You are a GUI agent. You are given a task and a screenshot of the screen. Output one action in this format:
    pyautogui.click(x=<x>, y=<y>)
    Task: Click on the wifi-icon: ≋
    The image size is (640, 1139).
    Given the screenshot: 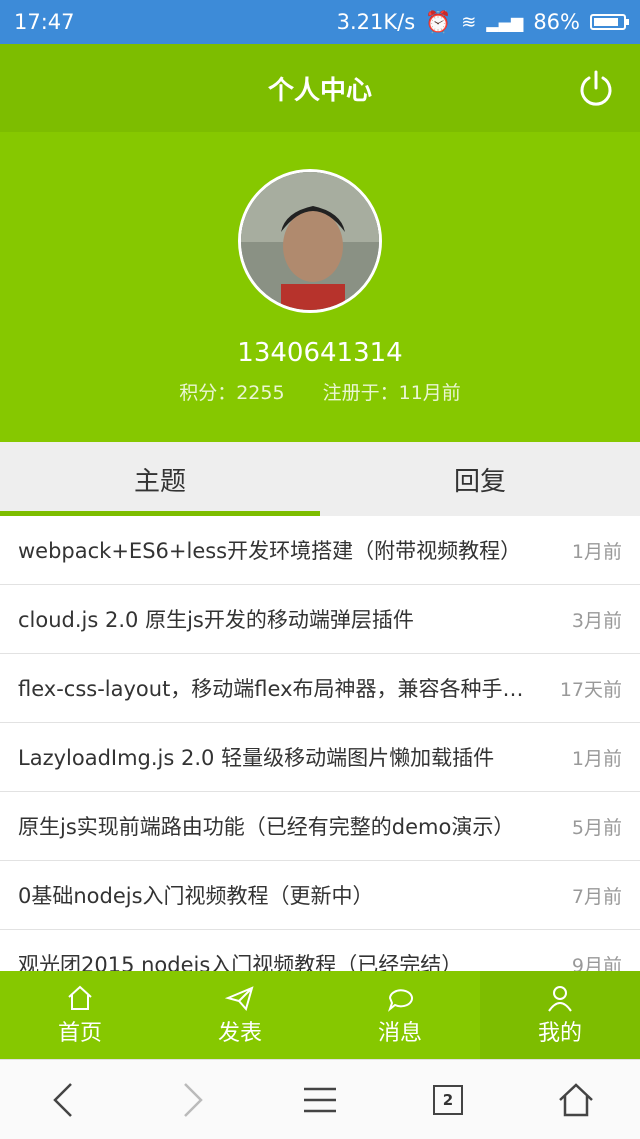 What is the action you would take?
    pyautogui.click(x=469, y=22)
    